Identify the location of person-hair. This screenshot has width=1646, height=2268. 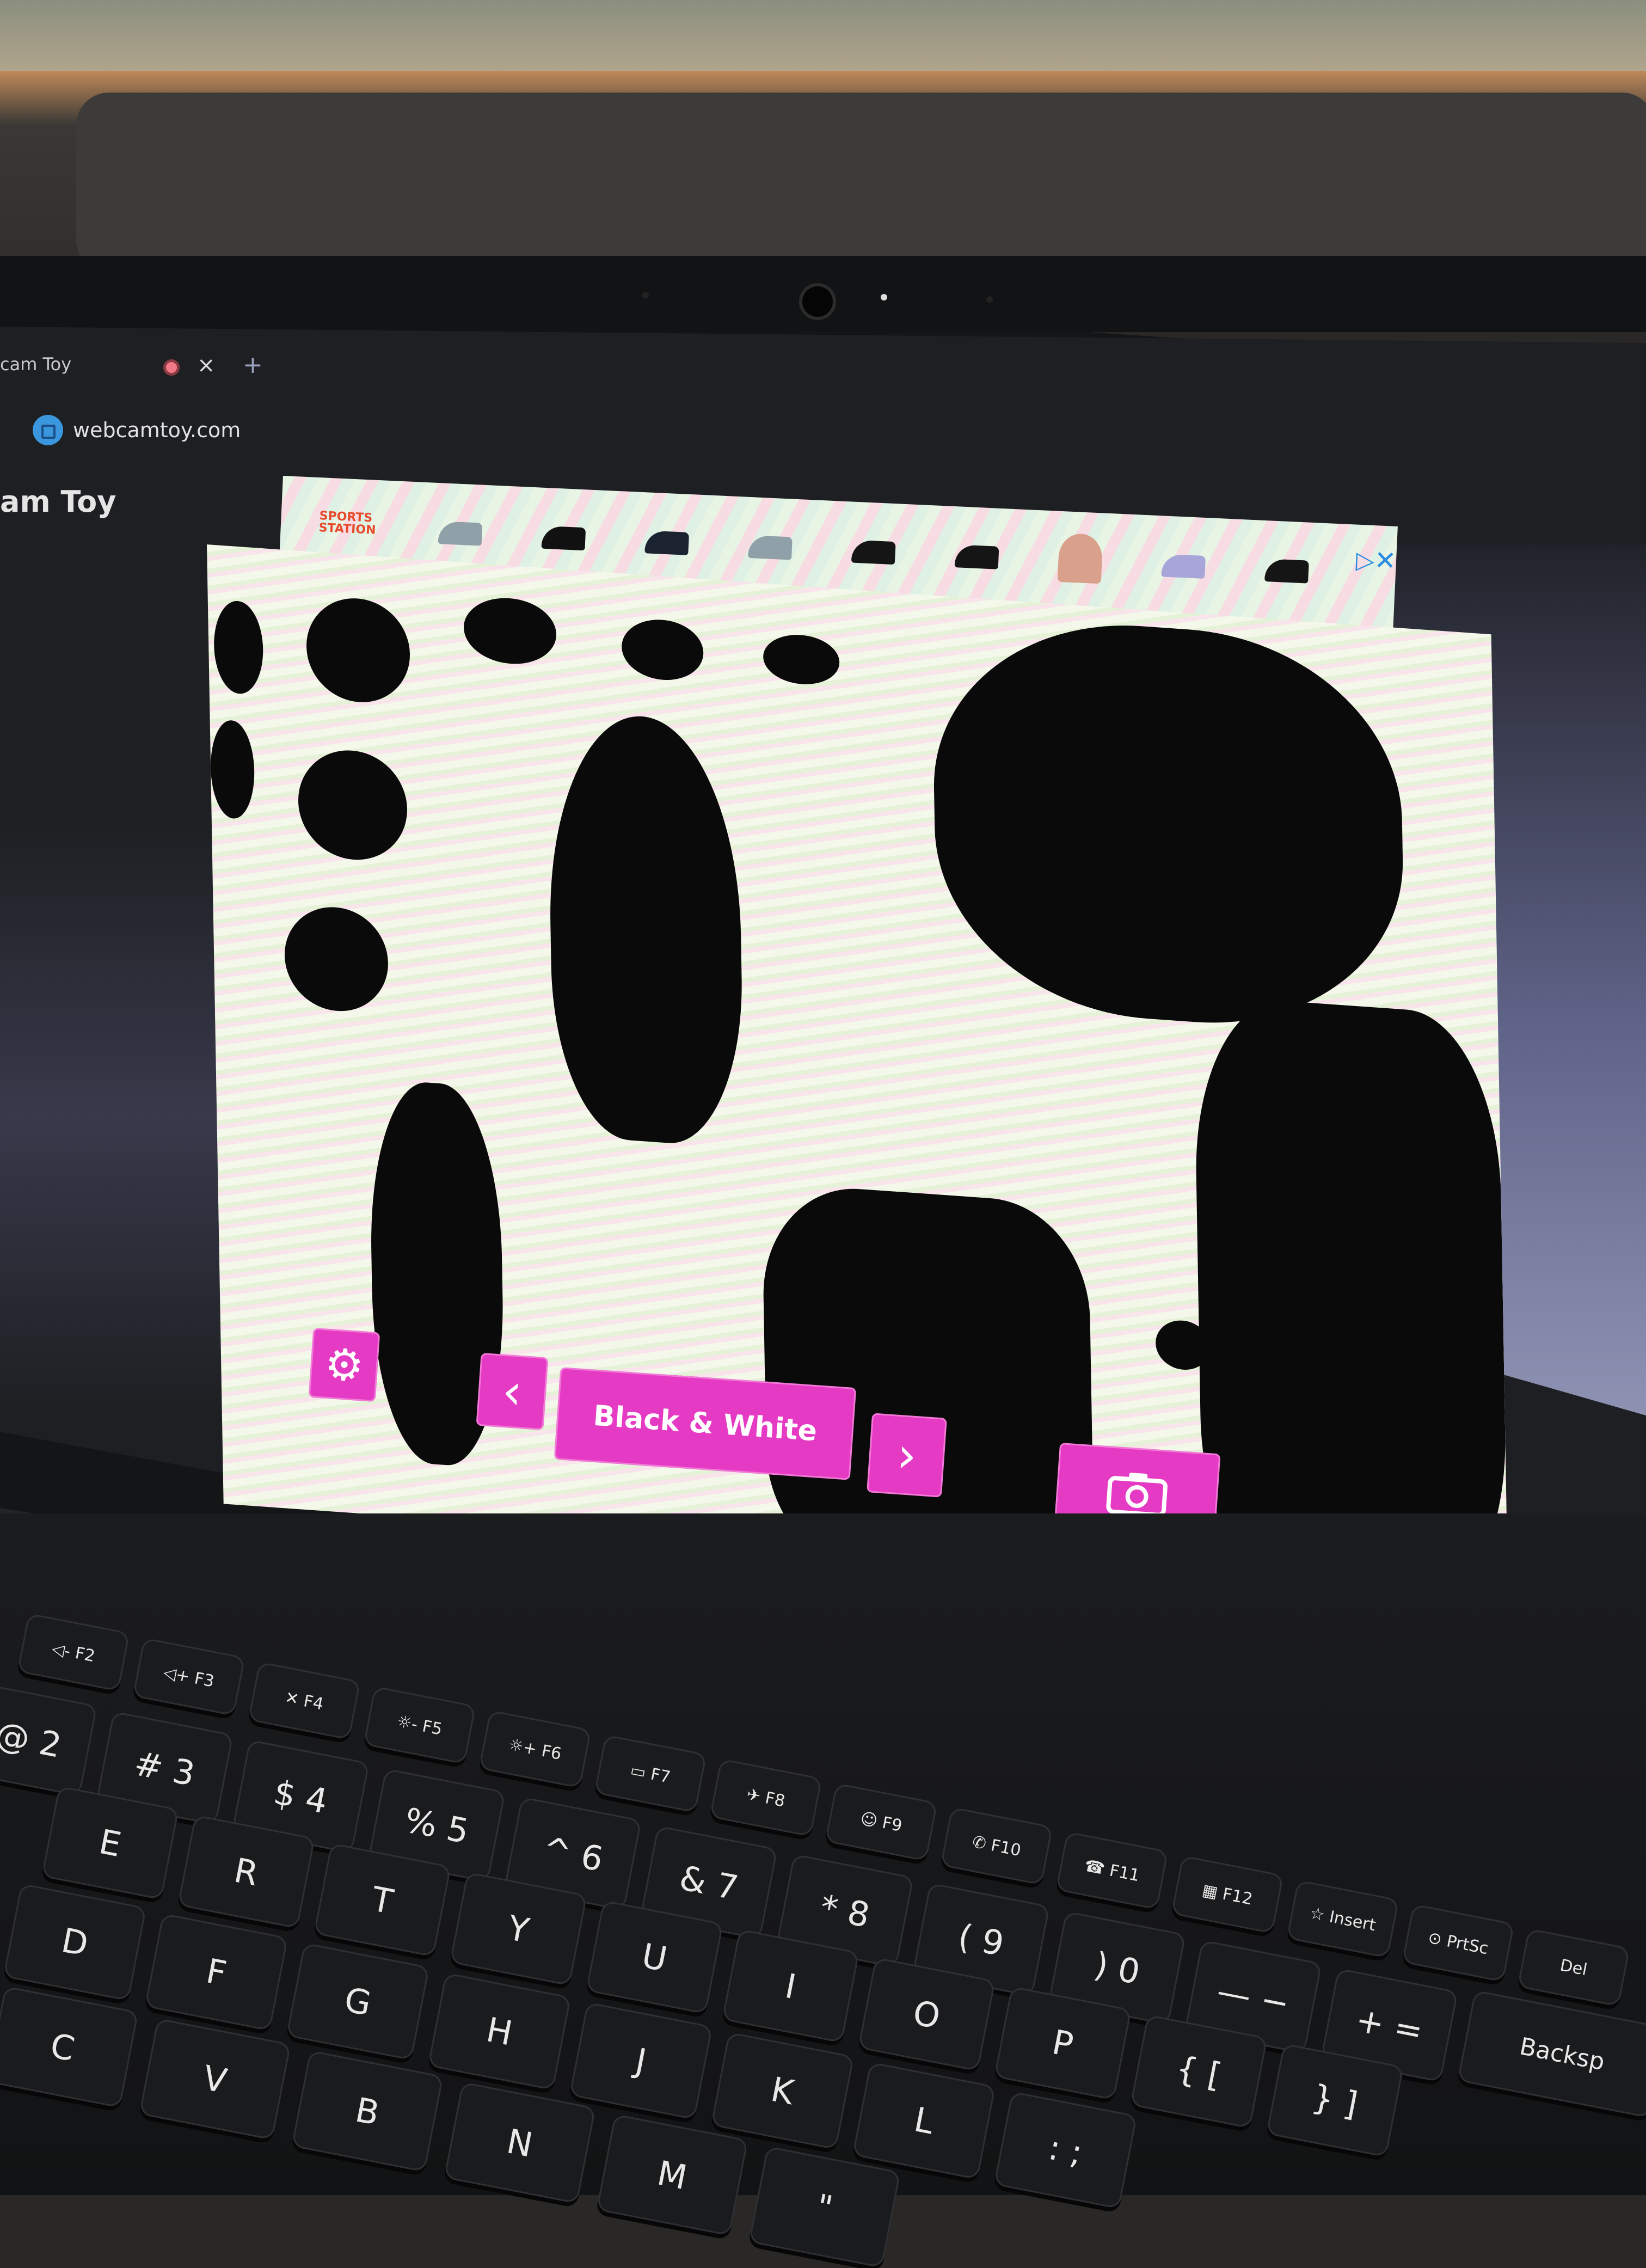
(1168, 824).